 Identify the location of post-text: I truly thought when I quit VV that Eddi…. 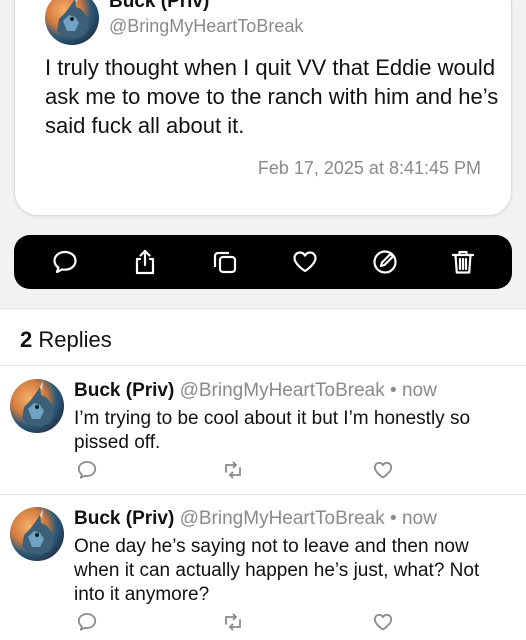
(272, 96).